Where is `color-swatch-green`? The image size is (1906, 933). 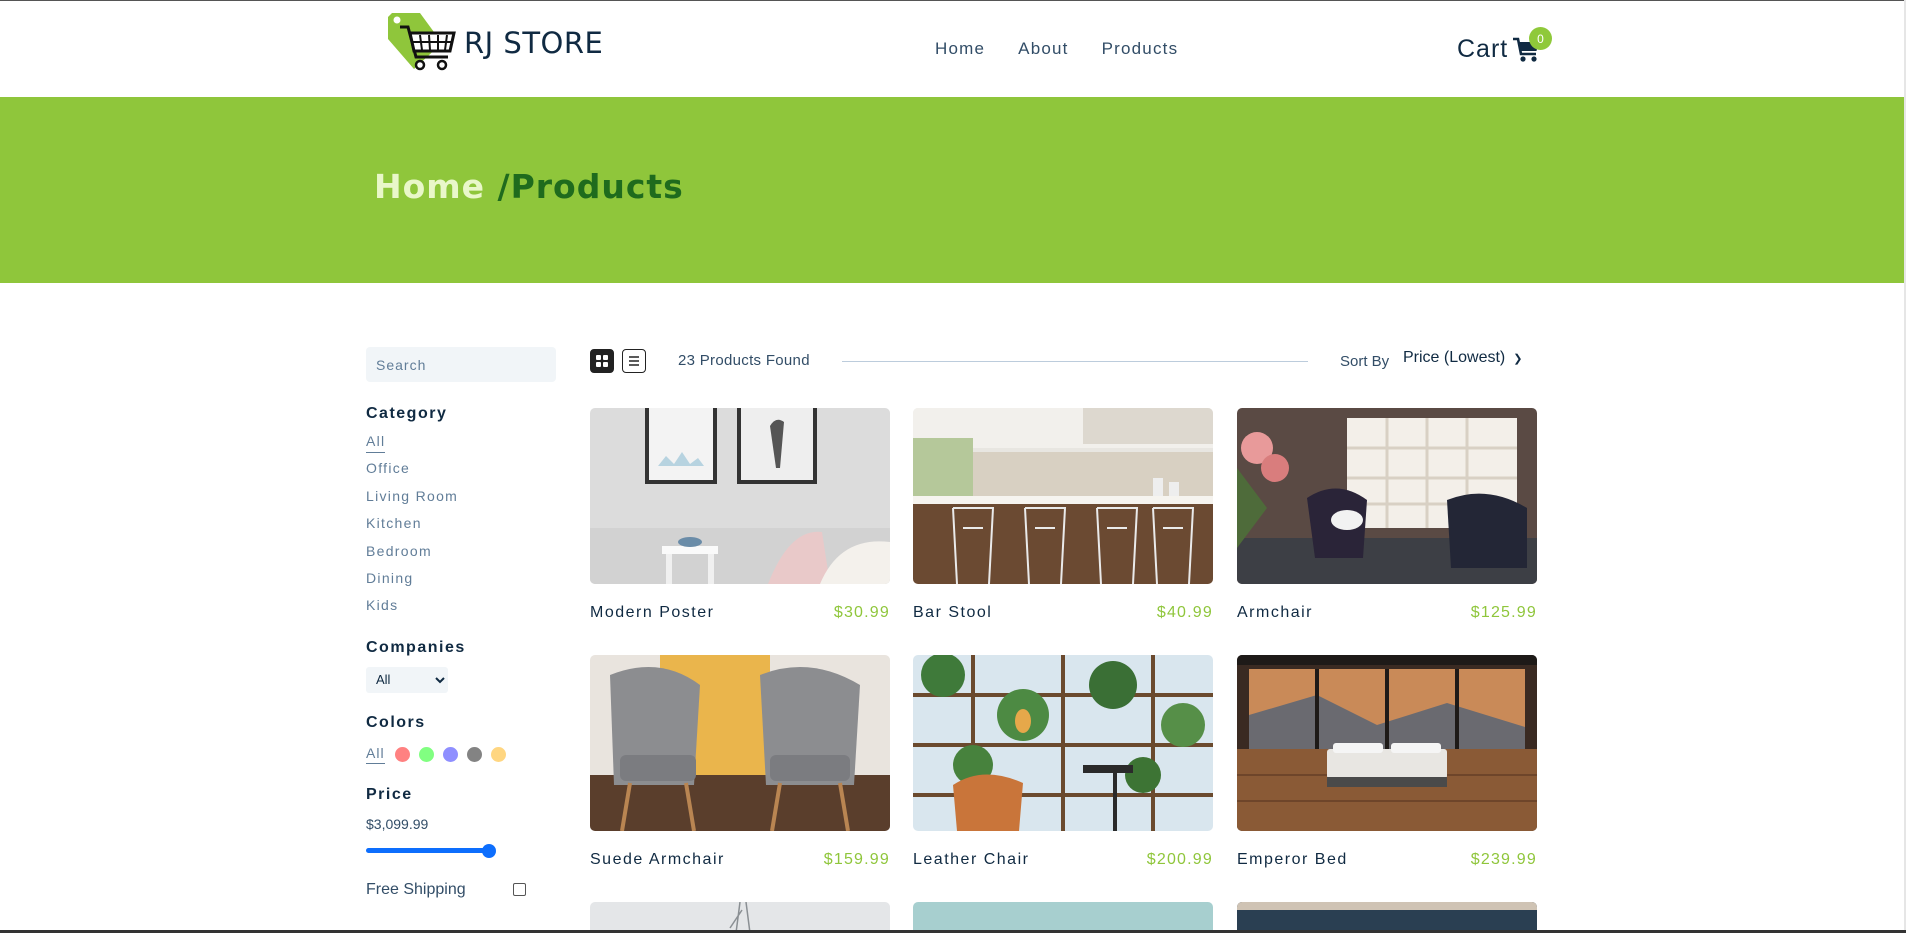
color-swatch-green is located at coordinates (426, 754).